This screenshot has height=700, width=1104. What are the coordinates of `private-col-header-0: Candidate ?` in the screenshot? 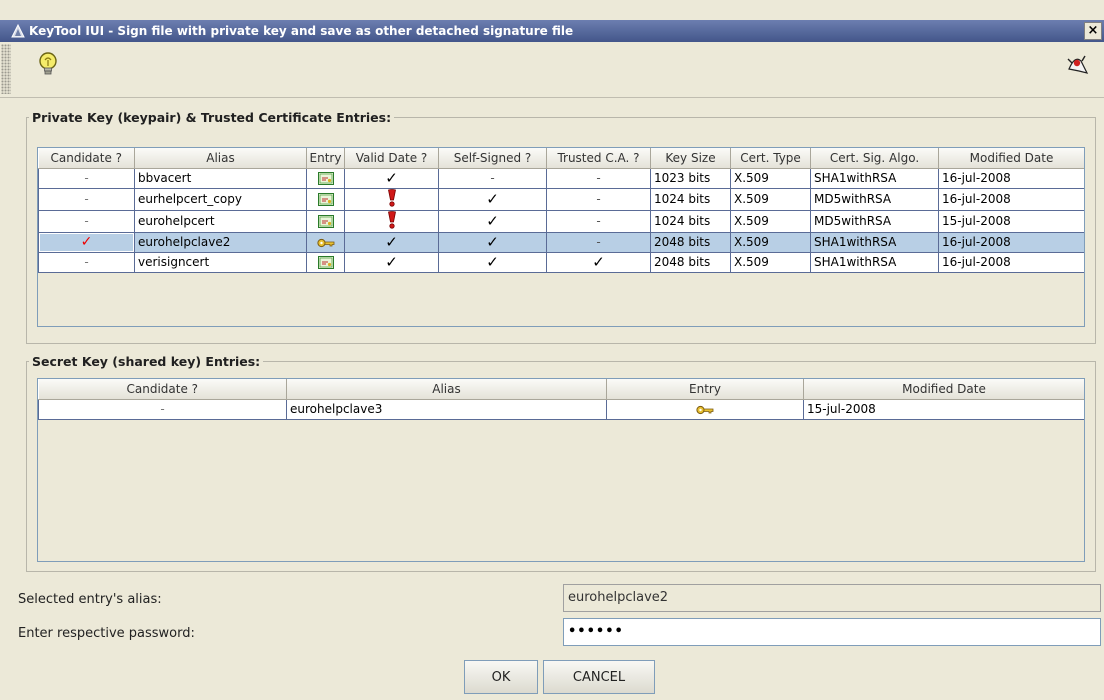 It's located at (86, 158).